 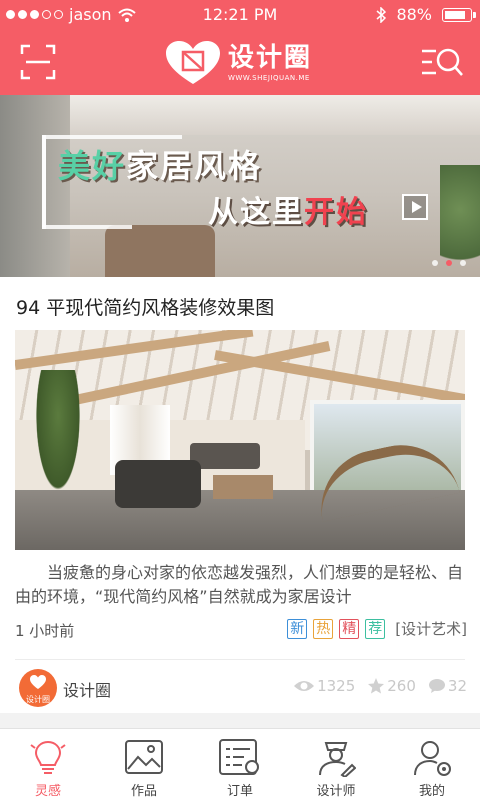 I want to click on avatar-heart-icon, so click(x=38, y=682).